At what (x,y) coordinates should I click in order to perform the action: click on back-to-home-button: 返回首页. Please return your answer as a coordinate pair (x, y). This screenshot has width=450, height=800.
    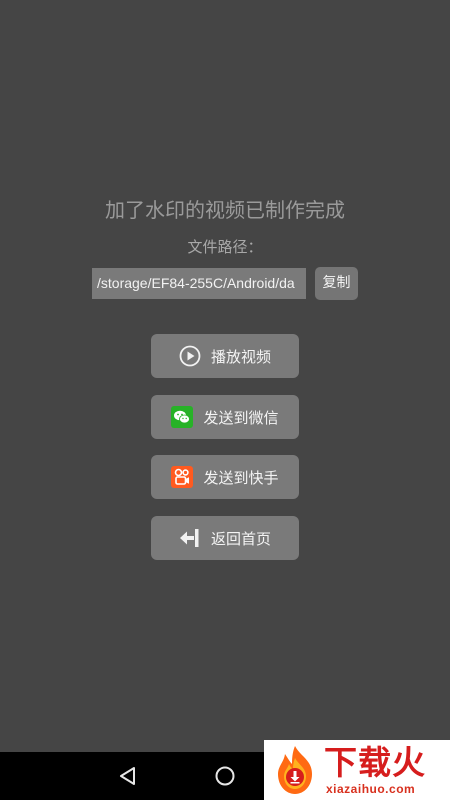
    Looking at the image, I should click on (225, 538).